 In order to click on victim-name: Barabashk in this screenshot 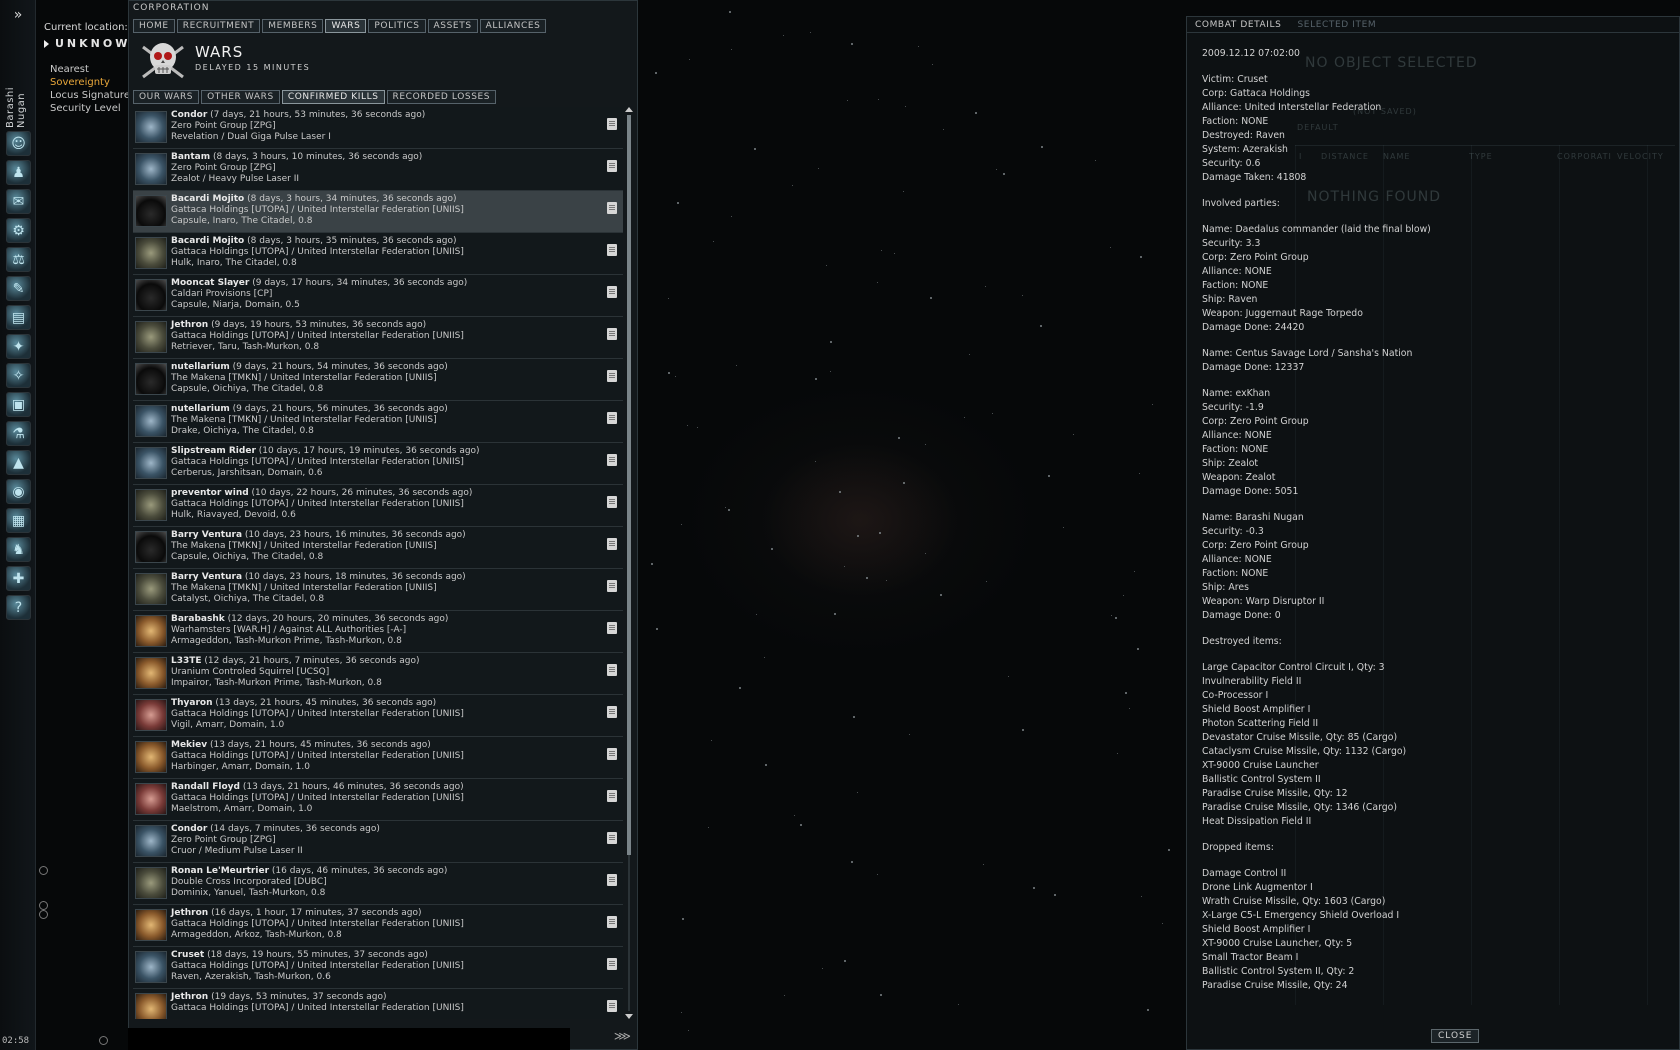, I will do `click(198, 619)`.